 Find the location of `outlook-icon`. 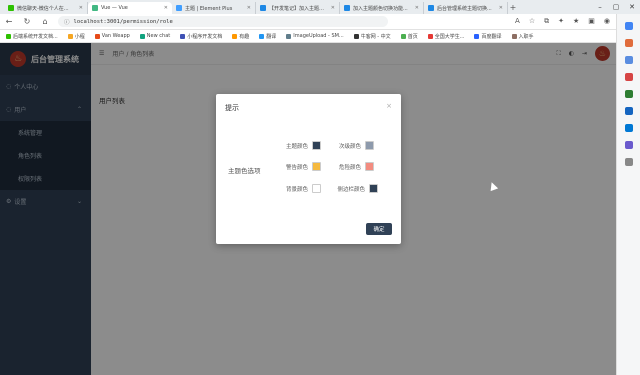

outlook-icon is located at coordinates (628, 111).